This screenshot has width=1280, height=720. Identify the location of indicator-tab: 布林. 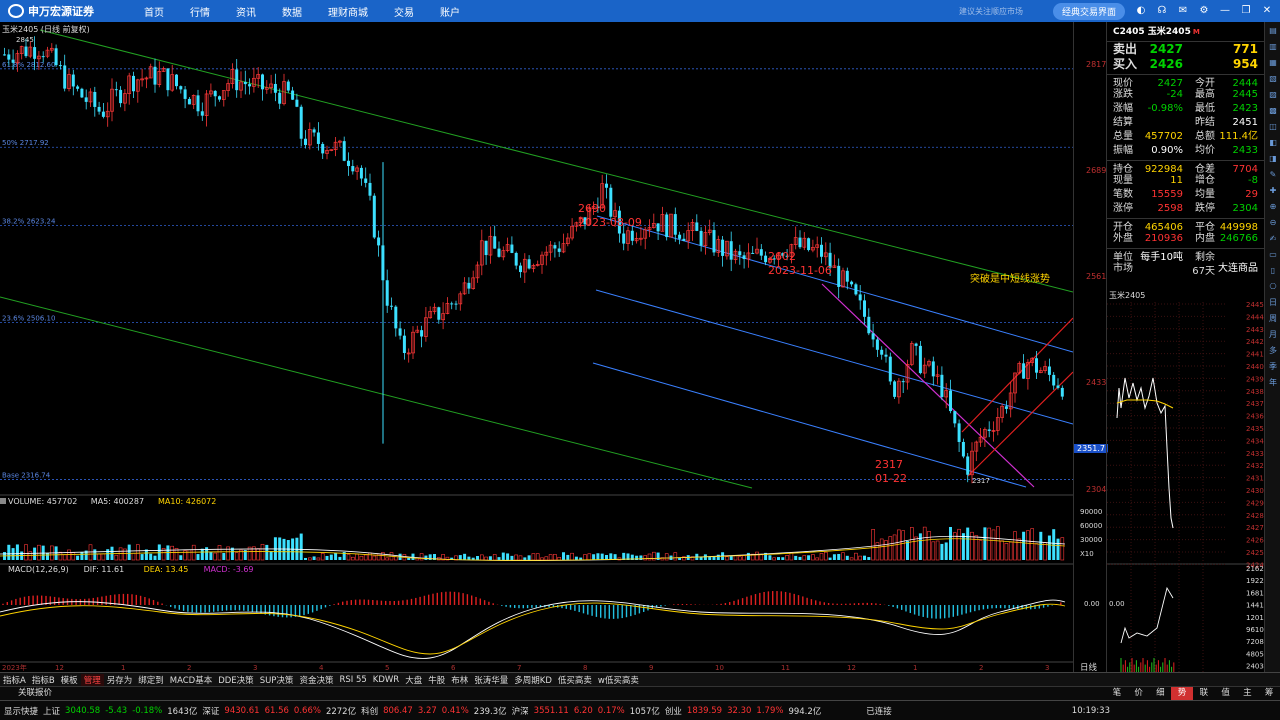
(459, 680).